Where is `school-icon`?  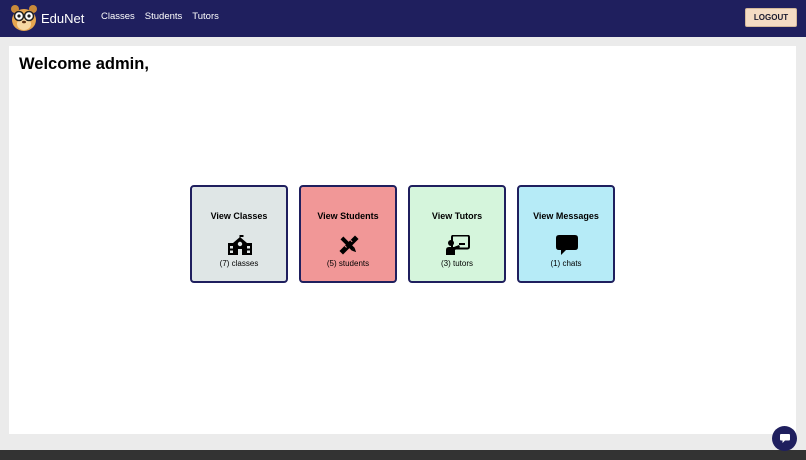
school-icon is located at coordinates (240, 245).